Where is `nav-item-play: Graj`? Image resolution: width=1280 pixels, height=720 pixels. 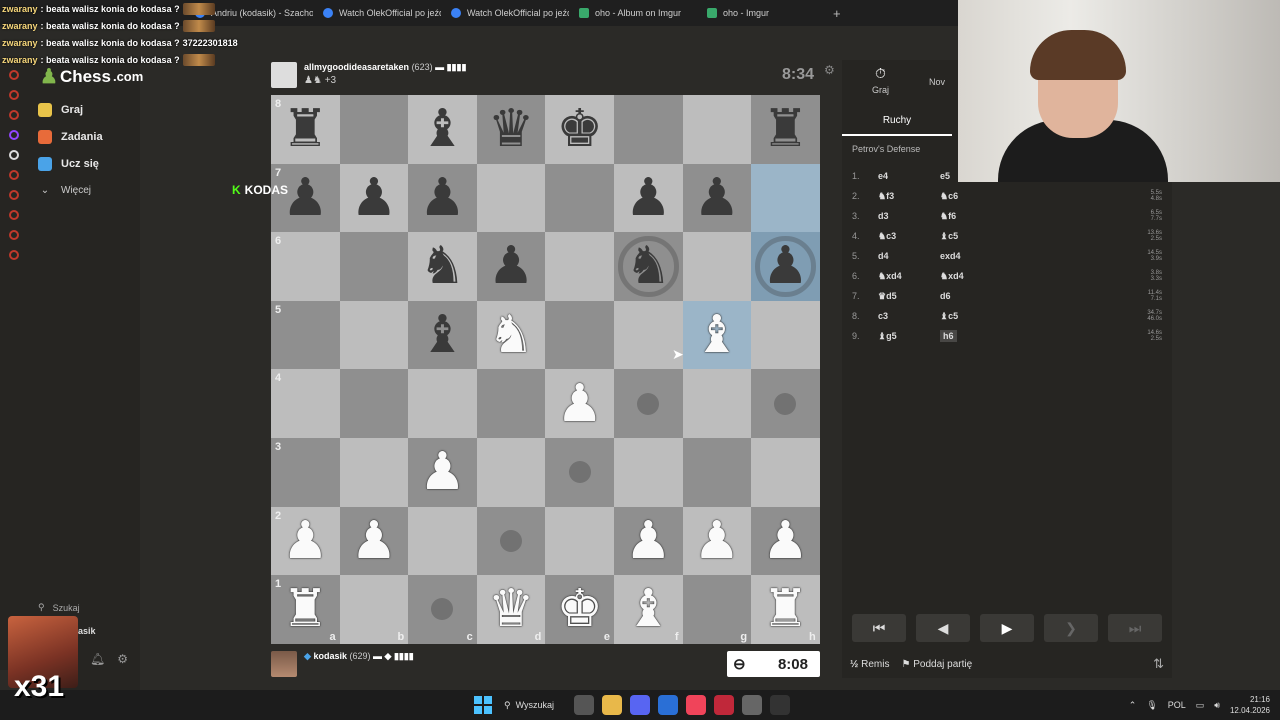
nav-item-play: Graj is located at coordinates (70, 109).